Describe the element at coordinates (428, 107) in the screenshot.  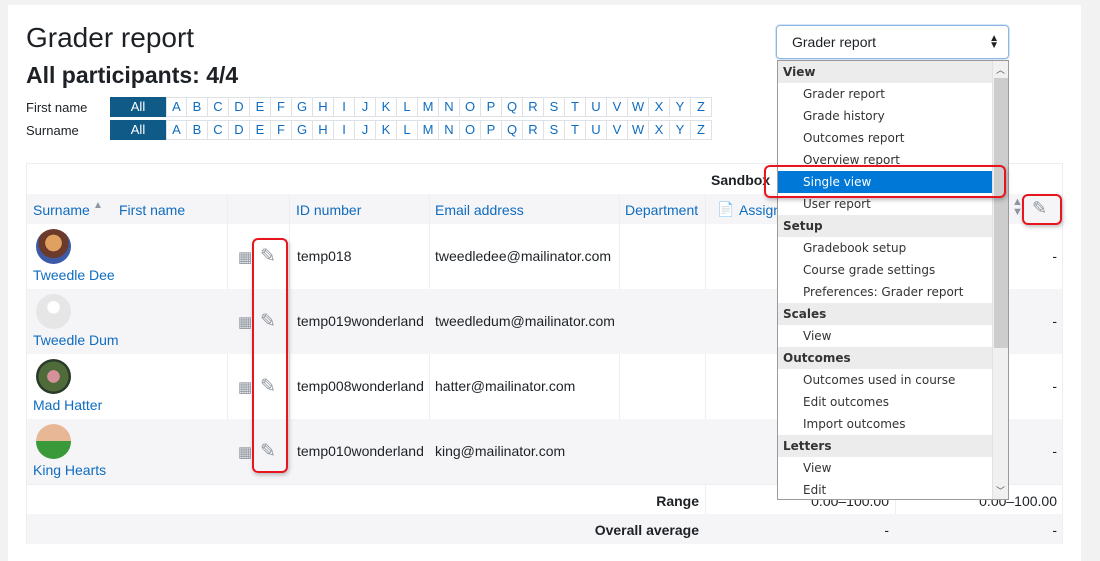
I see `first-name-letter-m: M` at that location.